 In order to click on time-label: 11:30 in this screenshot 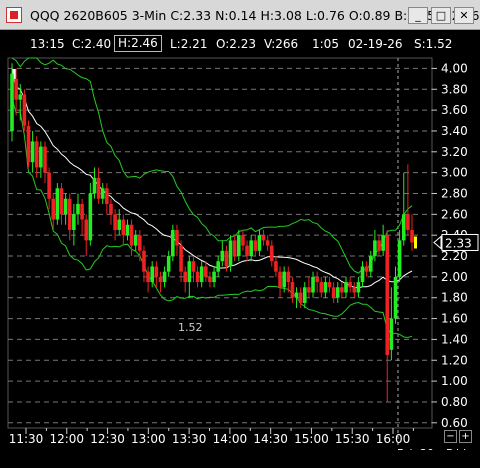, I will do `click(26, 439)`.